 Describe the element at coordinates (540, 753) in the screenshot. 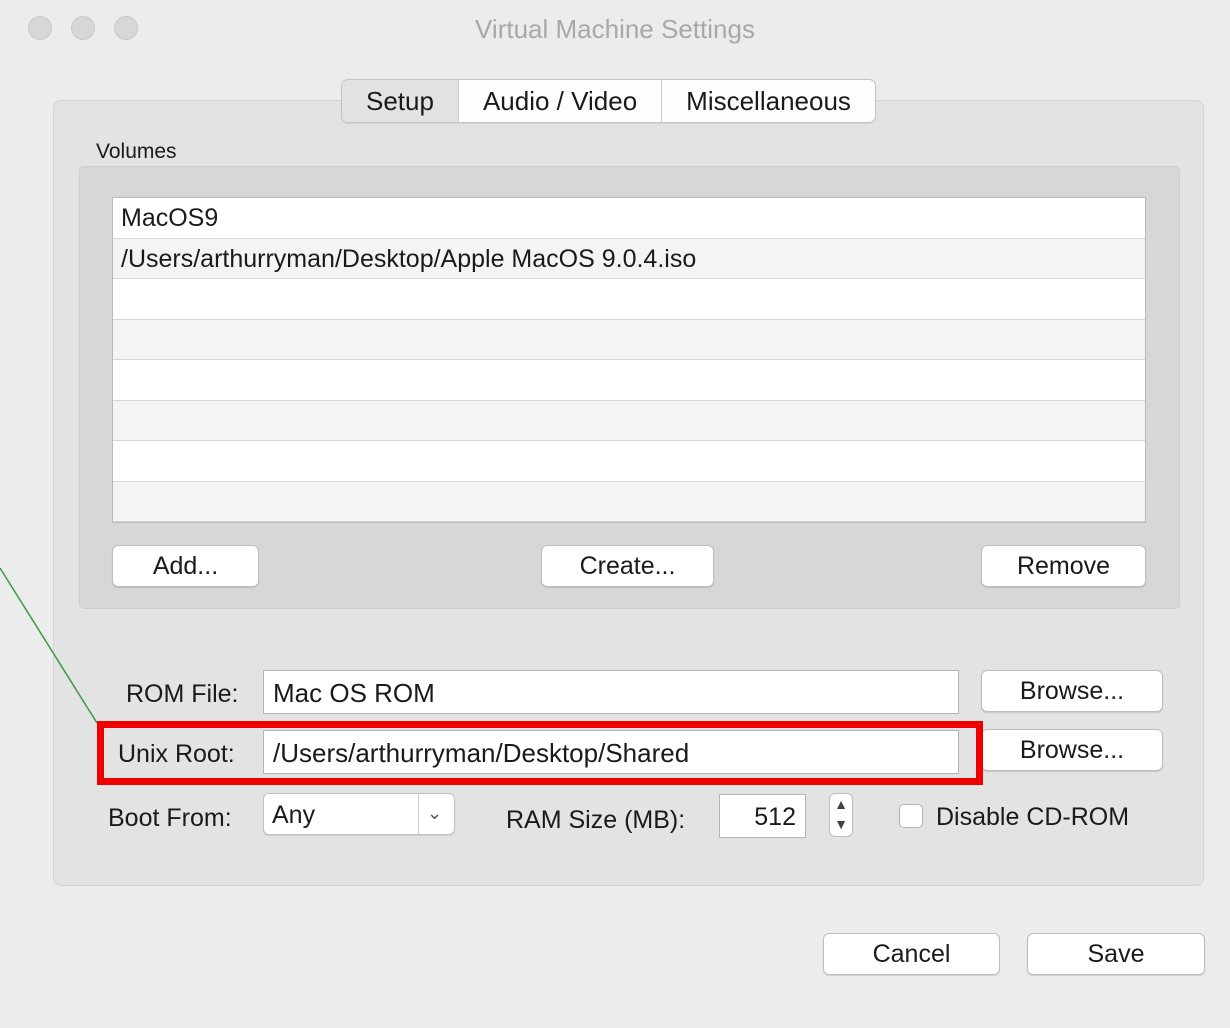

I see `unix-root-highlight-box` at that location.